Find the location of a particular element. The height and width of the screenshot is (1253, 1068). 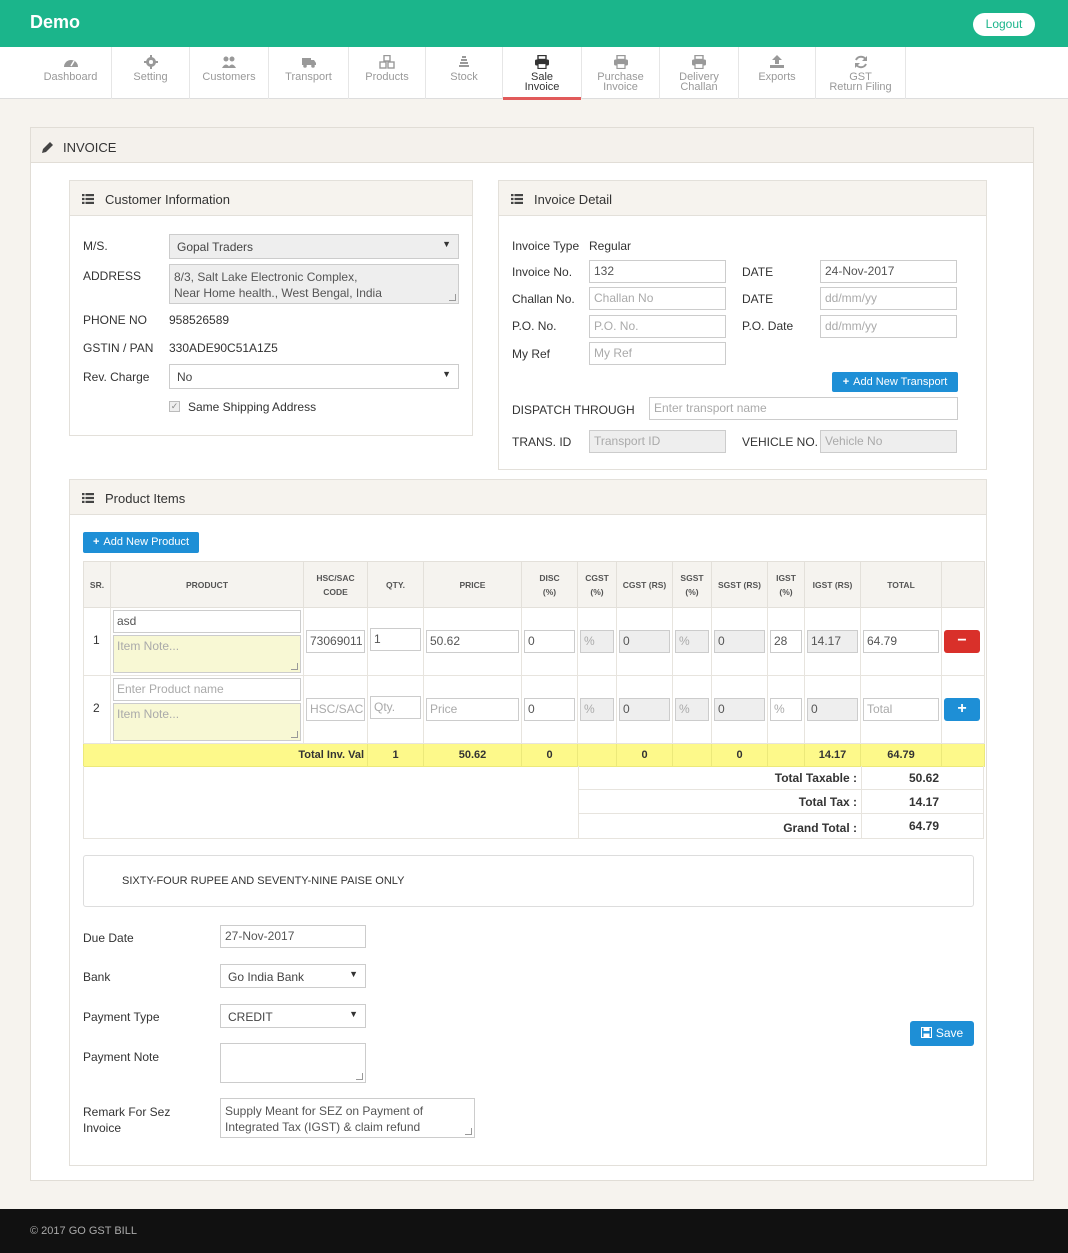

customer-select: Gopal Traders ▼ is located at coordinates (314, 246).